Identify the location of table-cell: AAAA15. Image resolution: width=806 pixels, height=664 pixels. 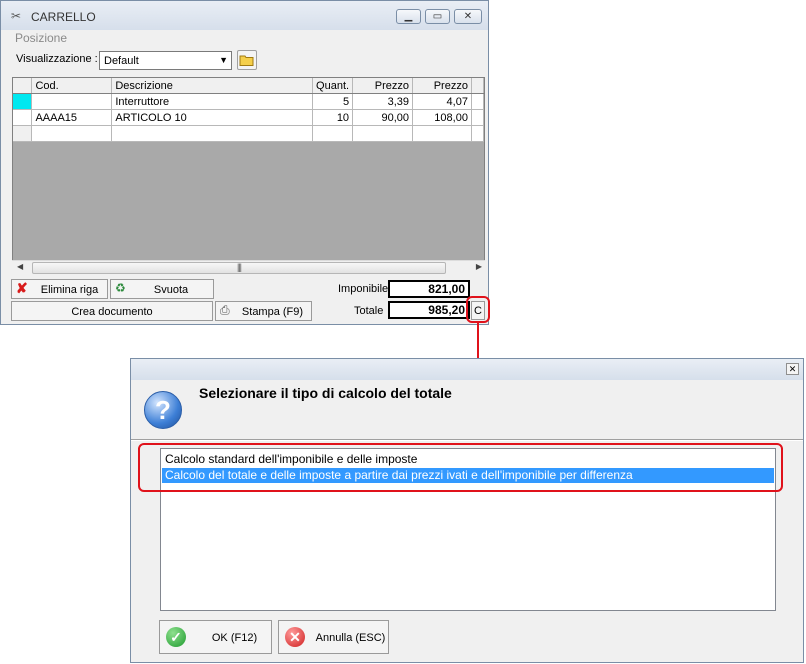
(72, 117).